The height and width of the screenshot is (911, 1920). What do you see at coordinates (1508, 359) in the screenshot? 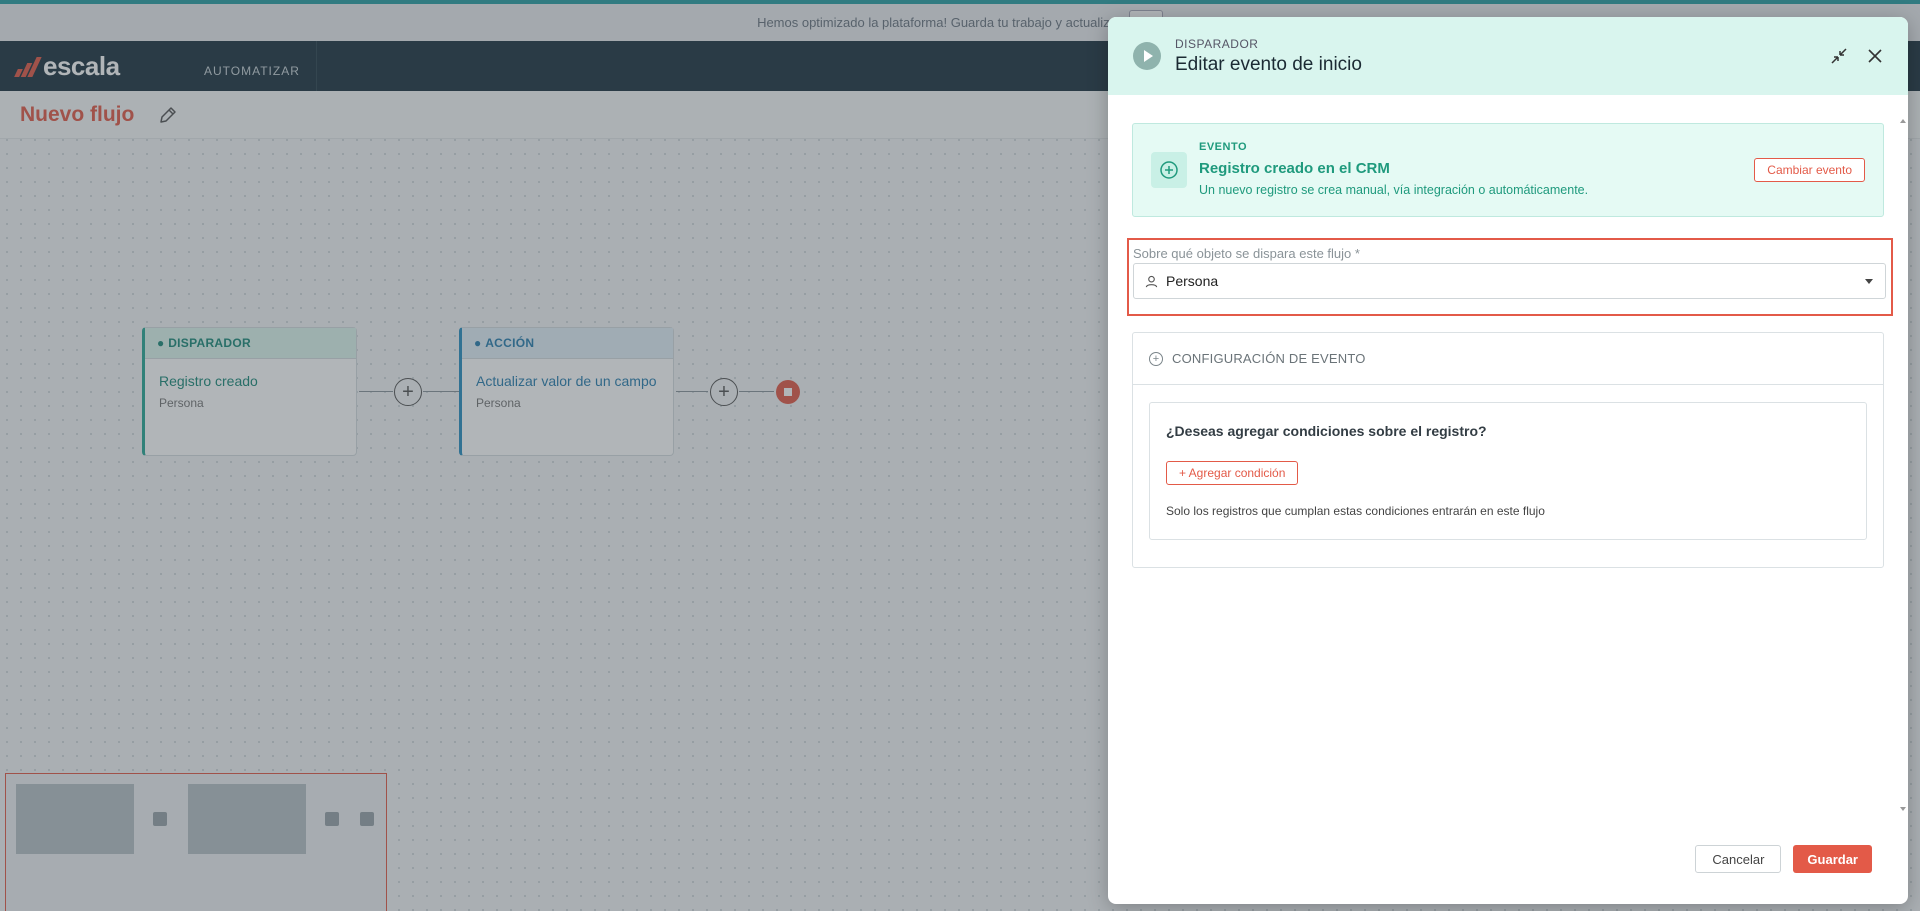
I see `event-config-header: + CONFIGURACIÓN DE EVENTO` at bounding box center [1508, 359].